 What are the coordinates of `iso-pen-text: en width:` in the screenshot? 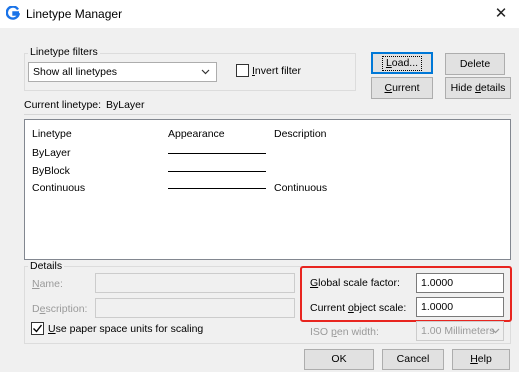 It's located at (357, 332).